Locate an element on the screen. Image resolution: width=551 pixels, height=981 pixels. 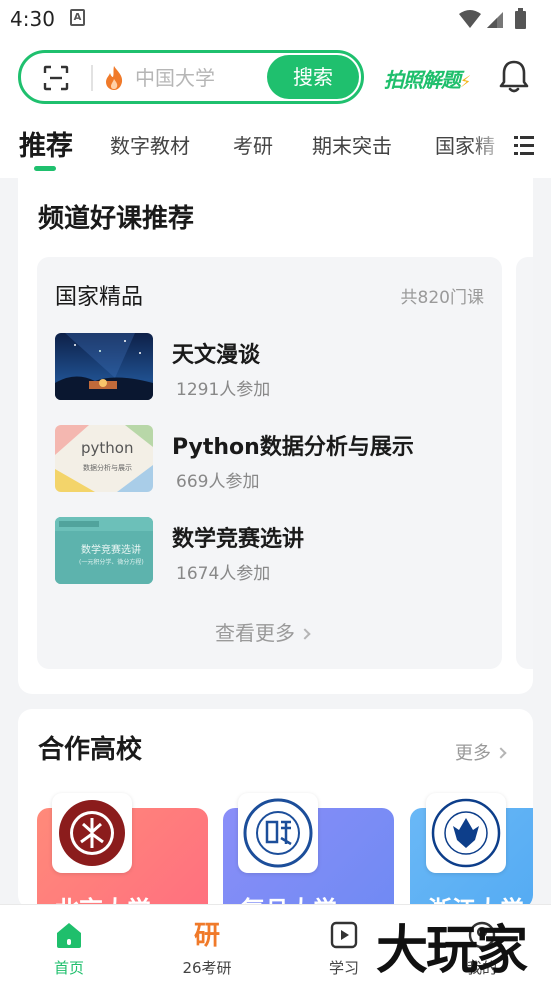
search-button: 搜索 is located at coordinates (313, 77).